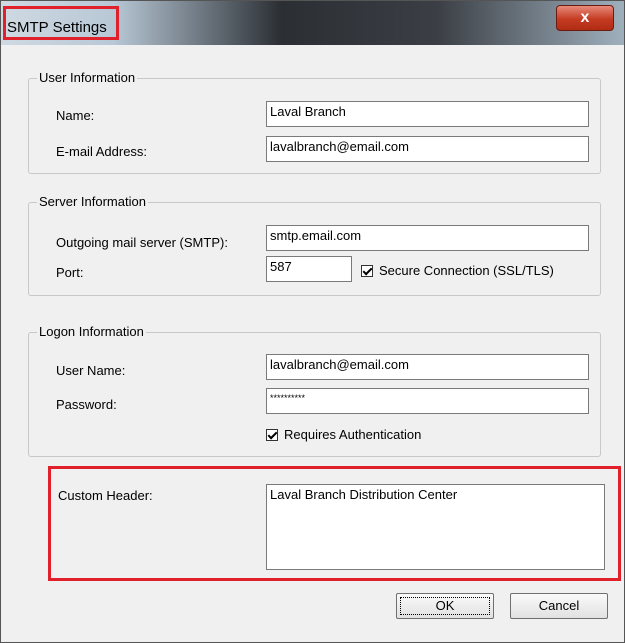 Image resolution: width=625 pixels, height=643 pixels. I want to click on smtp-server-input: smtp.email.com, so click(427, 238).